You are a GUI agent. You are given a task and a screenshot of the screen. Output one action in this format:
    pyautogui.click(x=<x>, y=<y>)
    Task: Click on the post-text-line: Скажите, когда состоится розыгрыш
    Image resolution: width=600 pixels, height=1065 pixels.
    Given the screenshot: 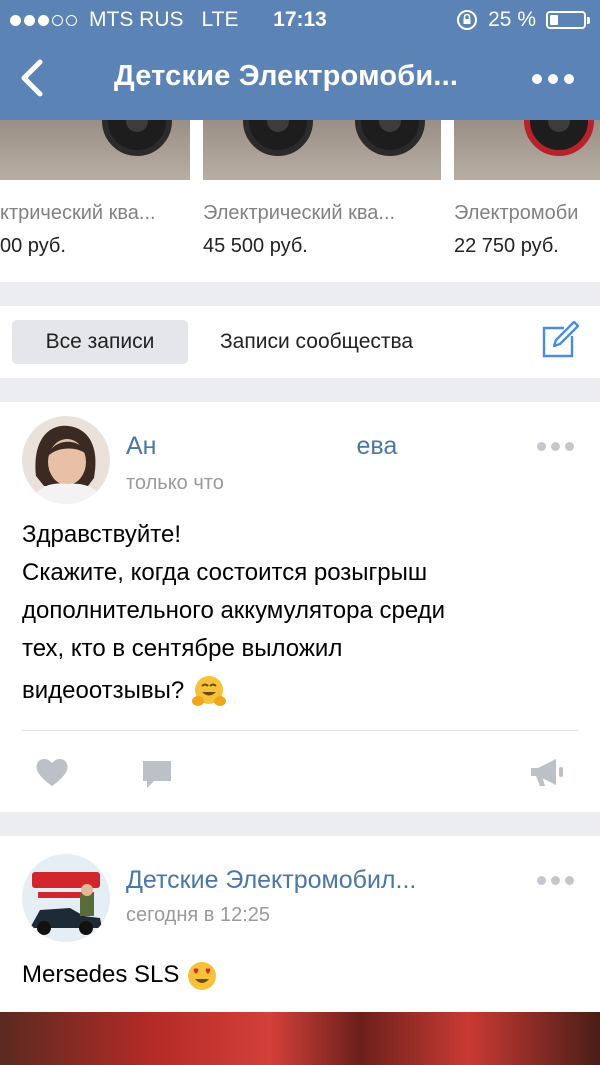 What is the action you would take?
    pyautogui.click(x=225, y=572)
    